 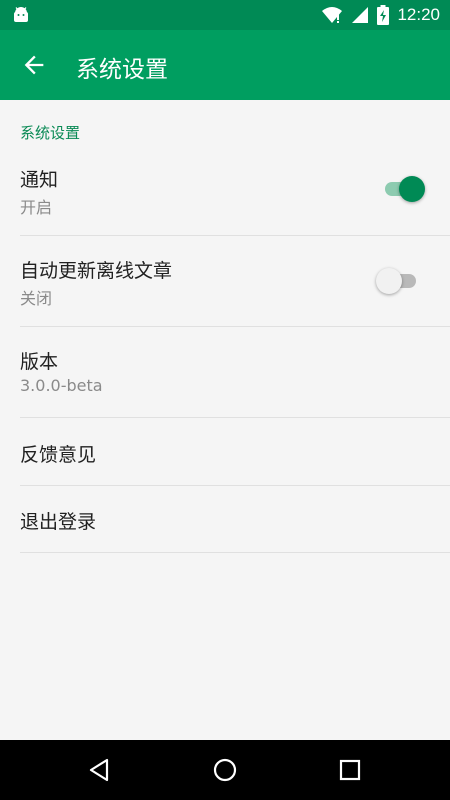 What do you see at coordinates (96, 271) in the screenshot?
I see `setting-auto-update-label: 自动更新离线文章` at bounding box center [96, 271].